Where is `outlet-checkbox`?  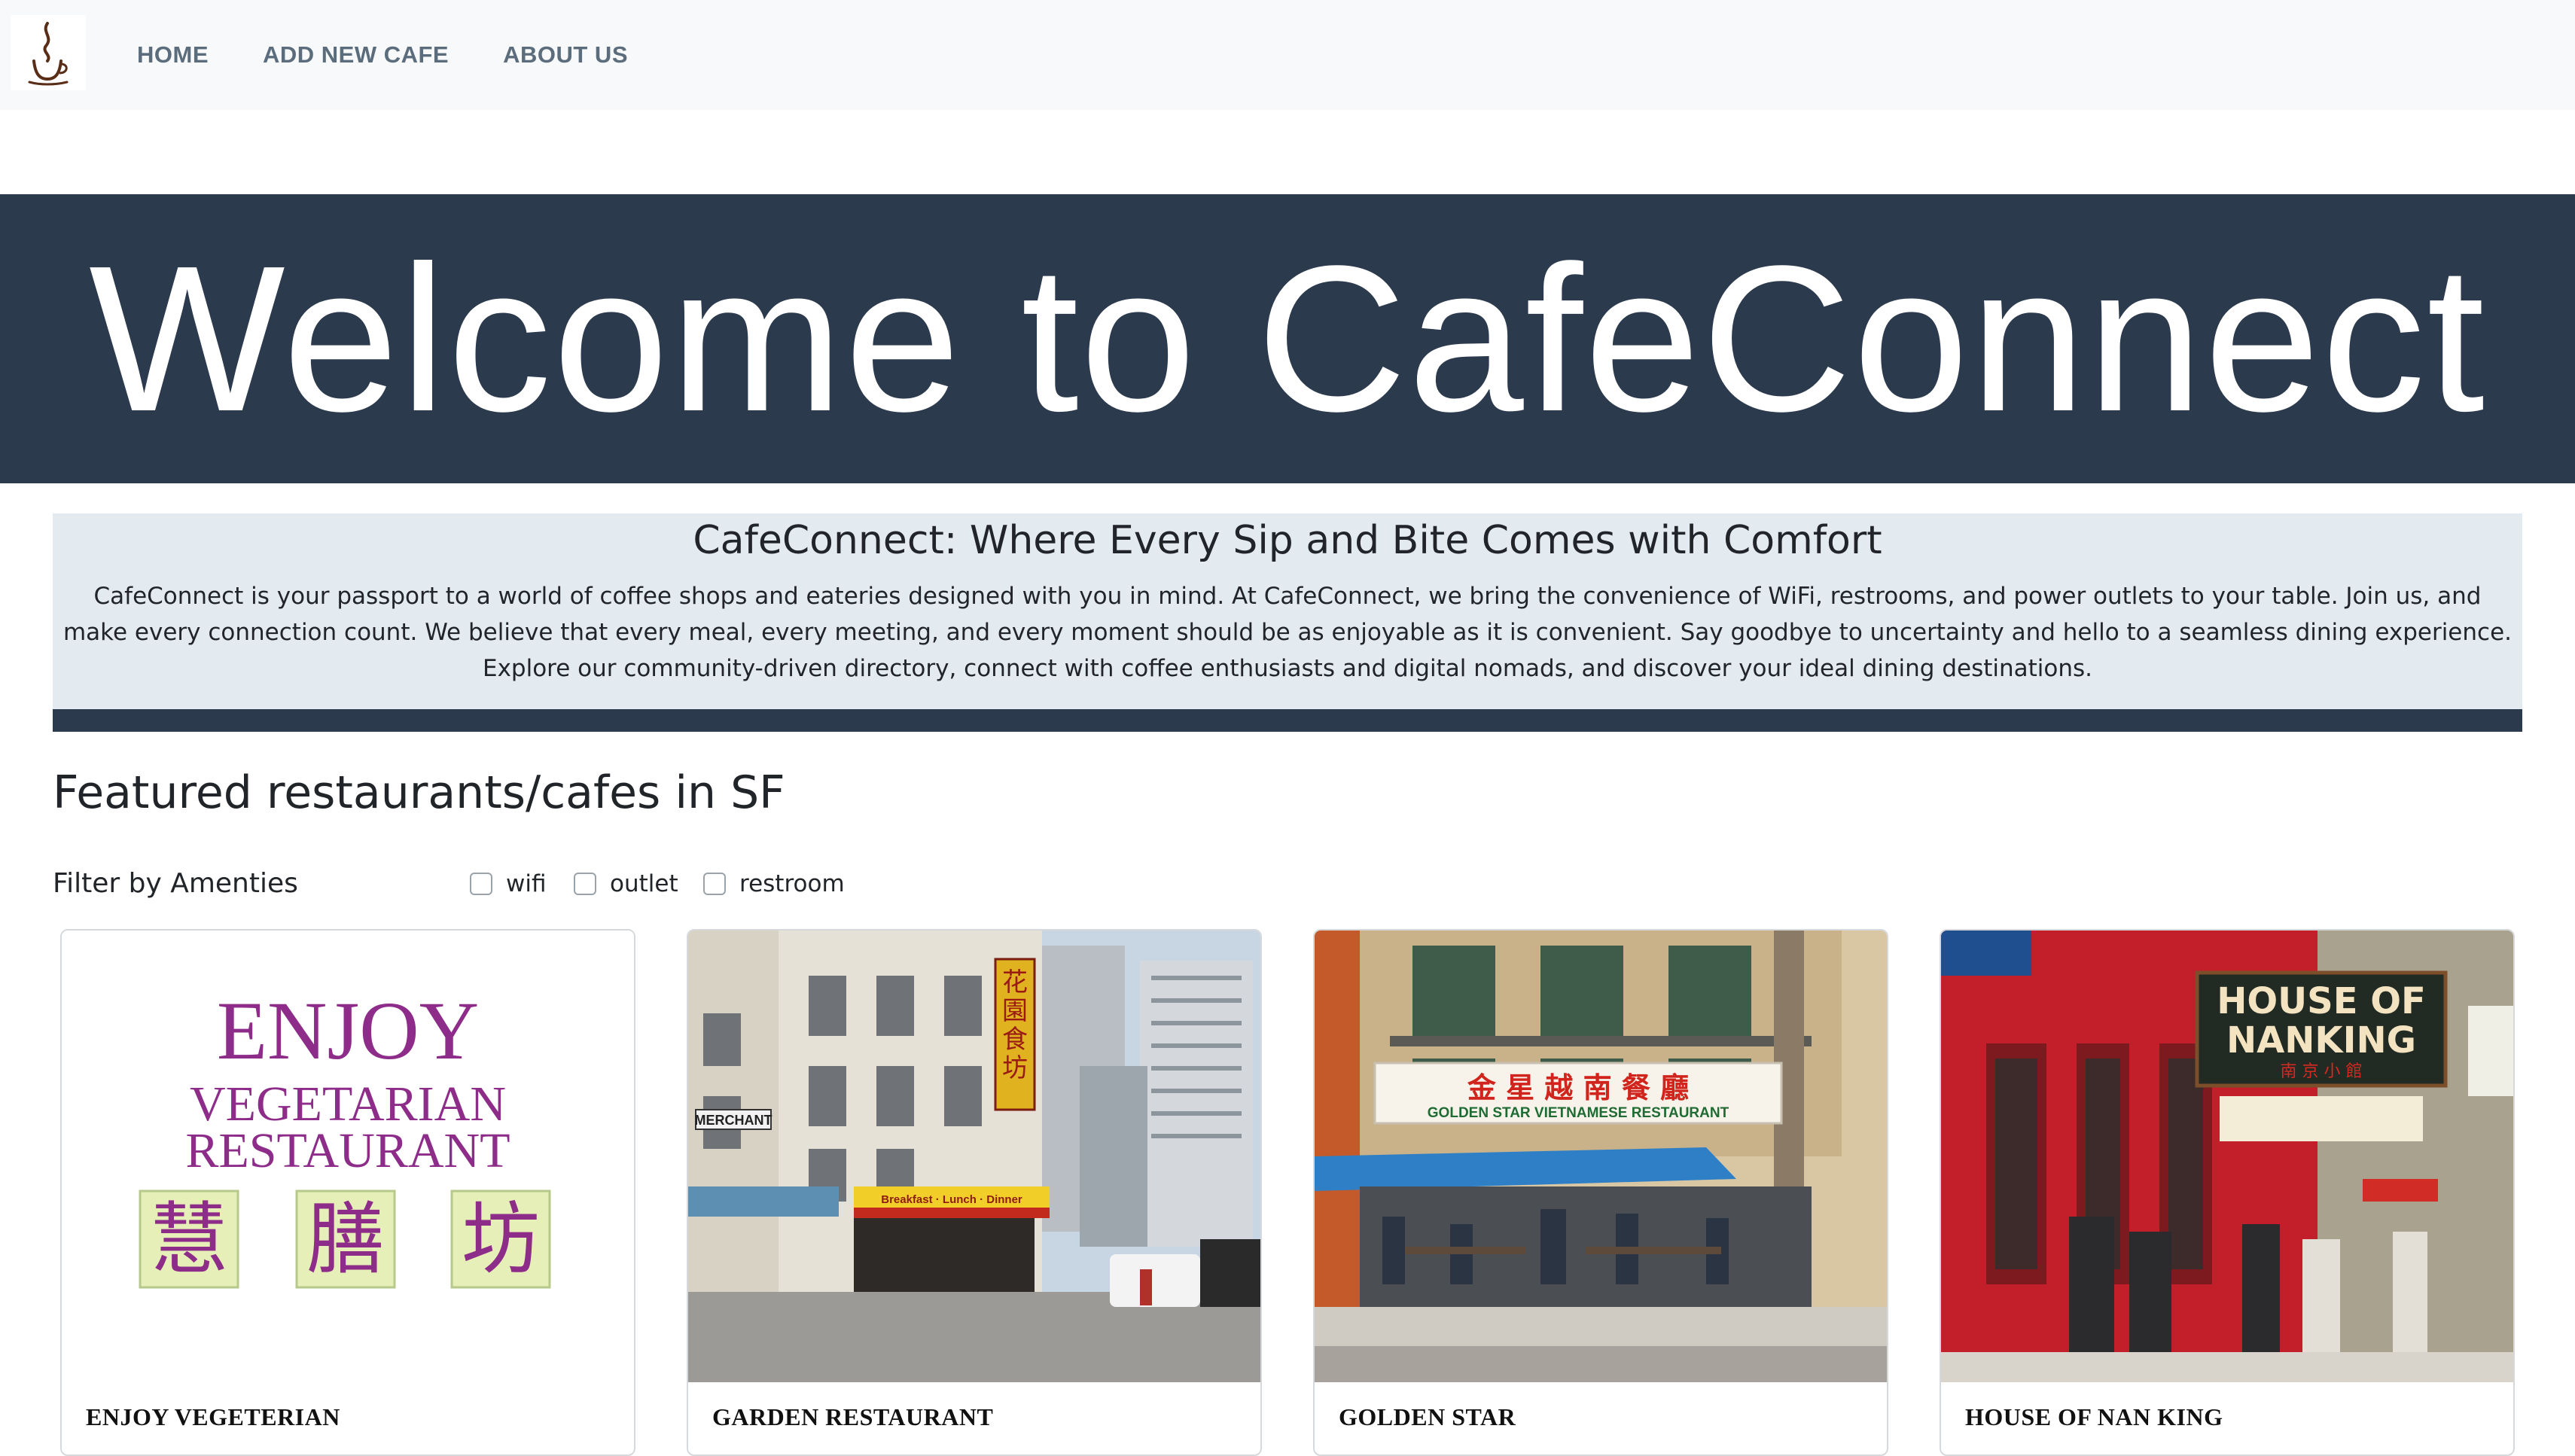
outlet-checkbox is located at coordinates (585, 884).